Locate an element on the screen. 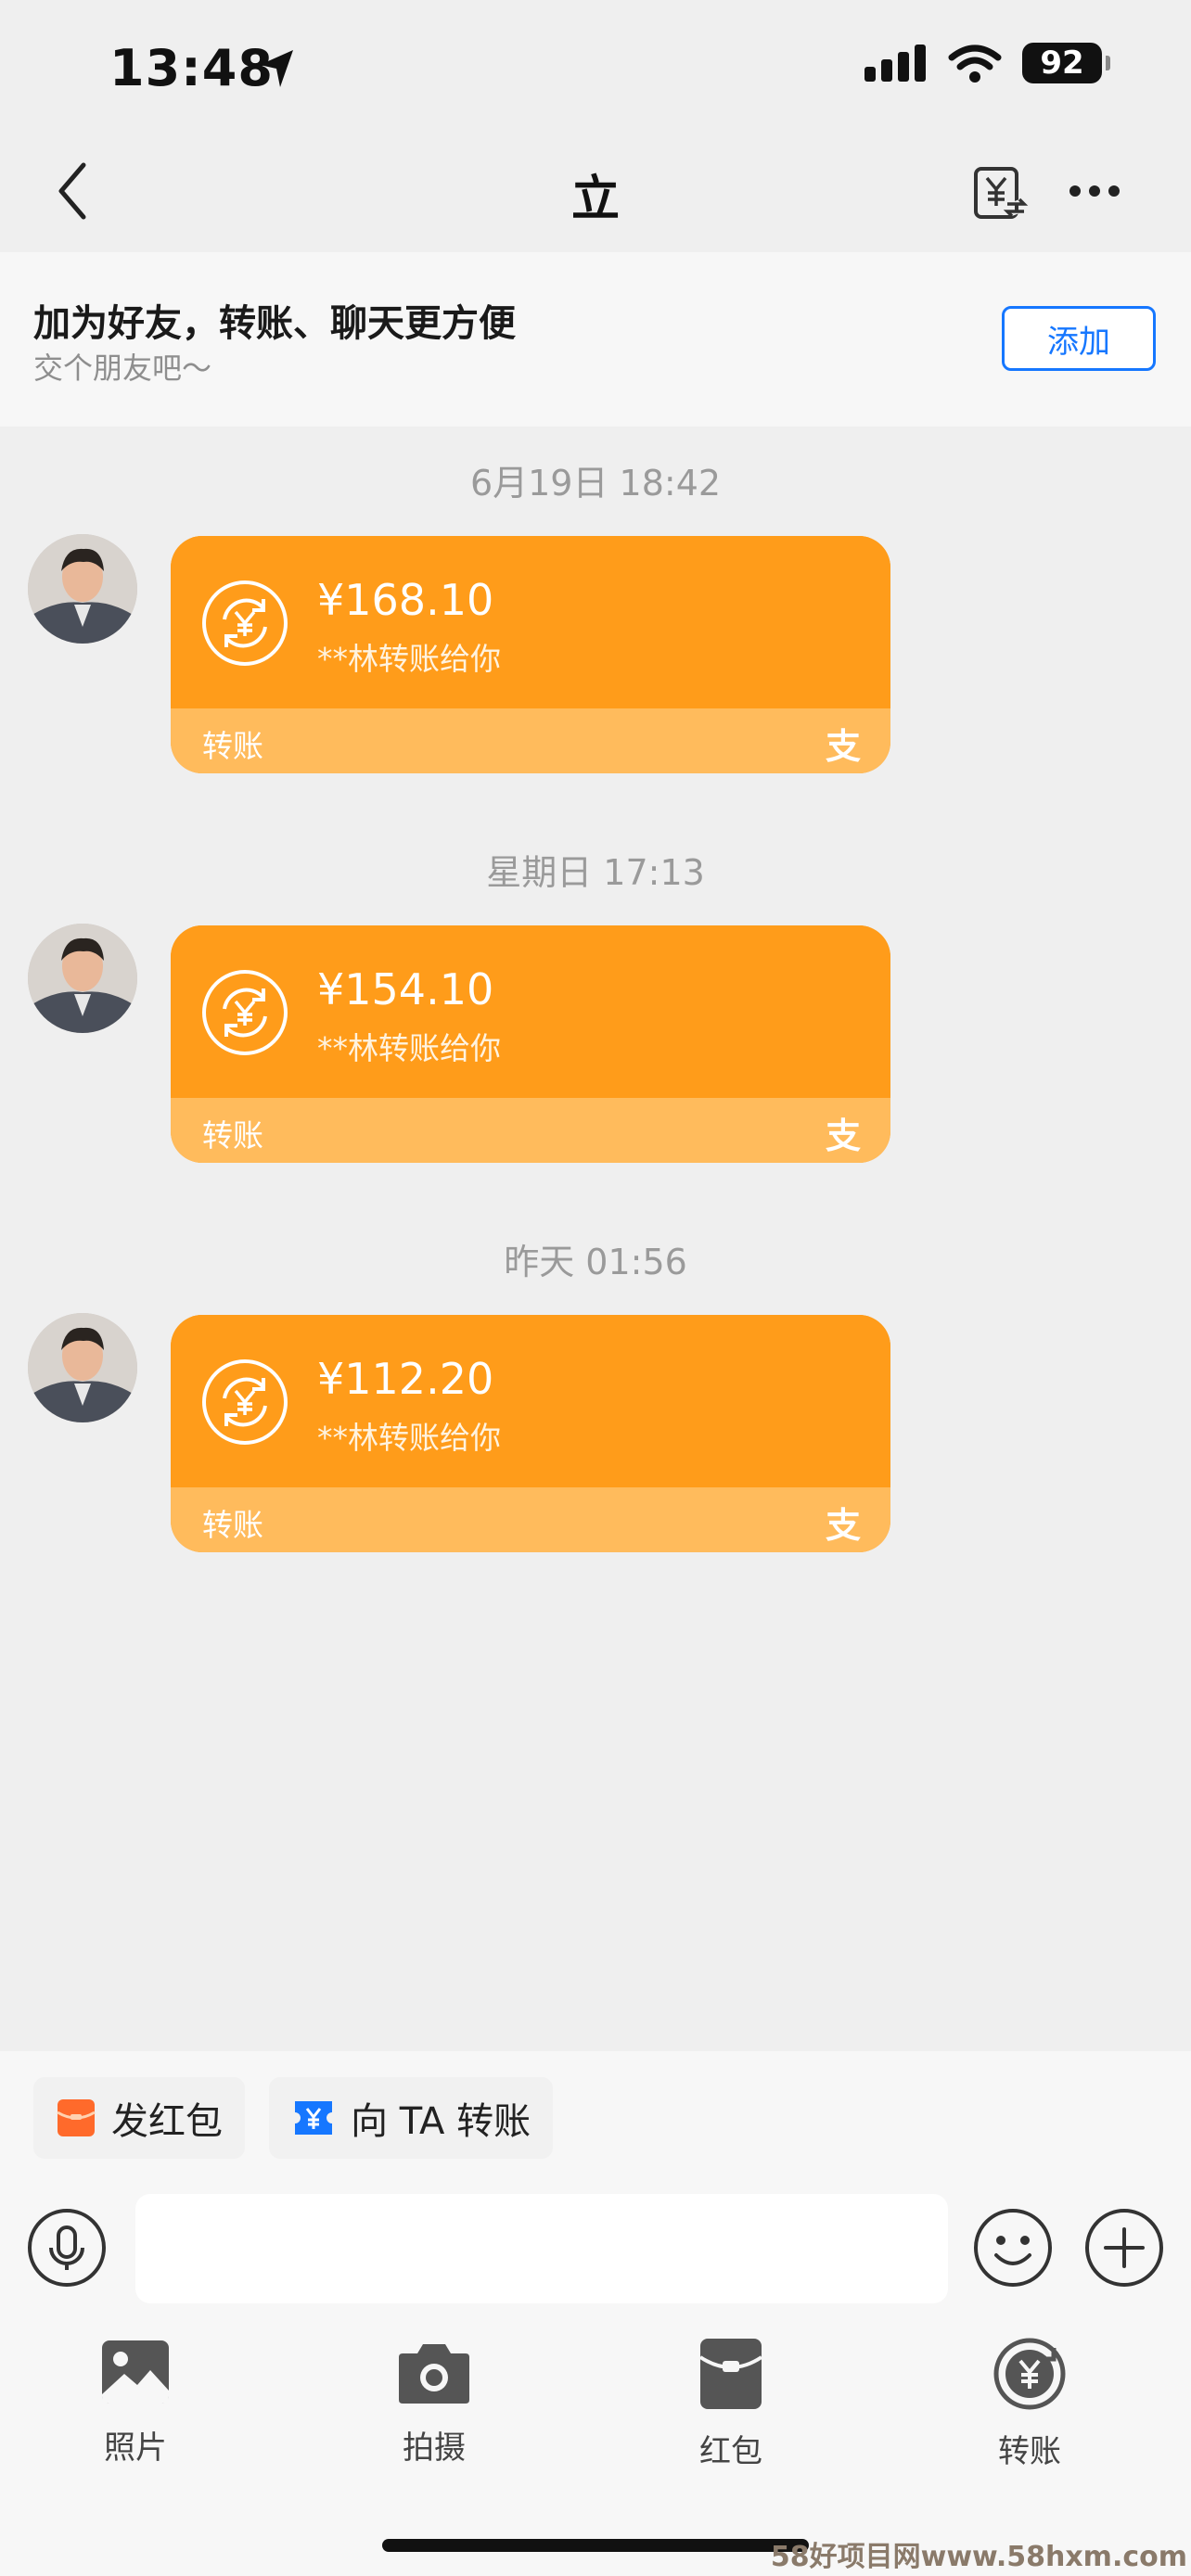  send-red-envelope-label: 发红包 is located at coordinates (167, 2121).